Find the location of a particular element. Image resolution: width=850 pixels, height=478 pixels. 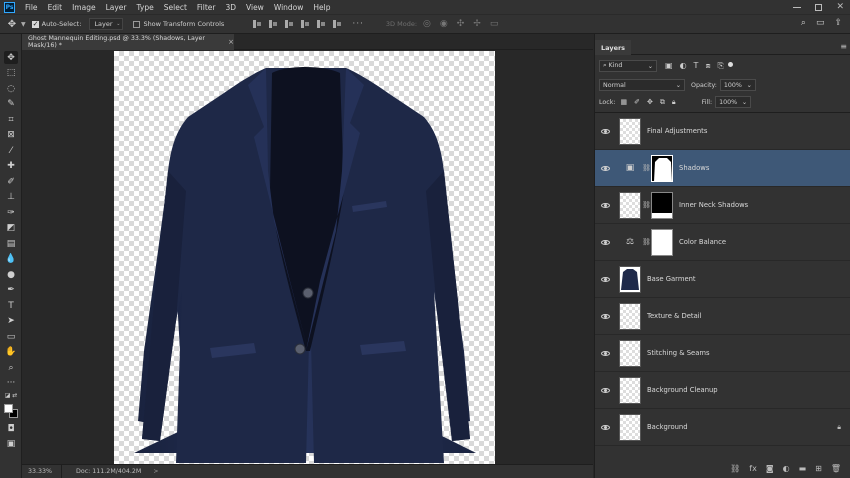

move-tool-icon: ✥ is located at coordinates (11, 57).